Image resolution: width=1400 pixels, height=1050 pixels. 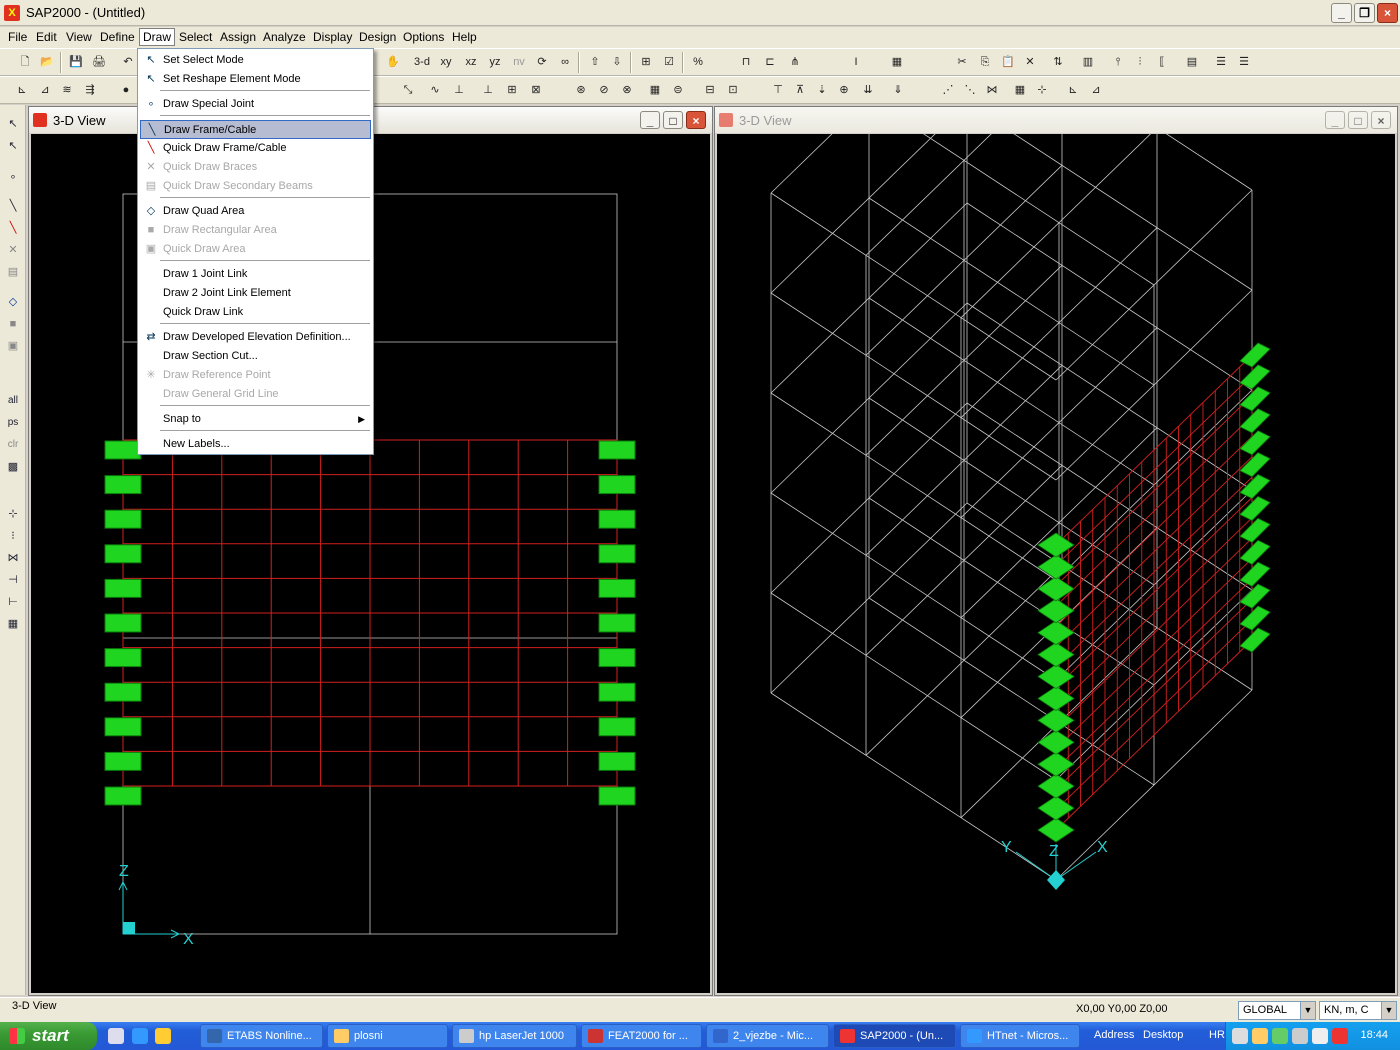 I want to click on draw-menu-item: Quick Draw Link, so click(x=255, y=312).